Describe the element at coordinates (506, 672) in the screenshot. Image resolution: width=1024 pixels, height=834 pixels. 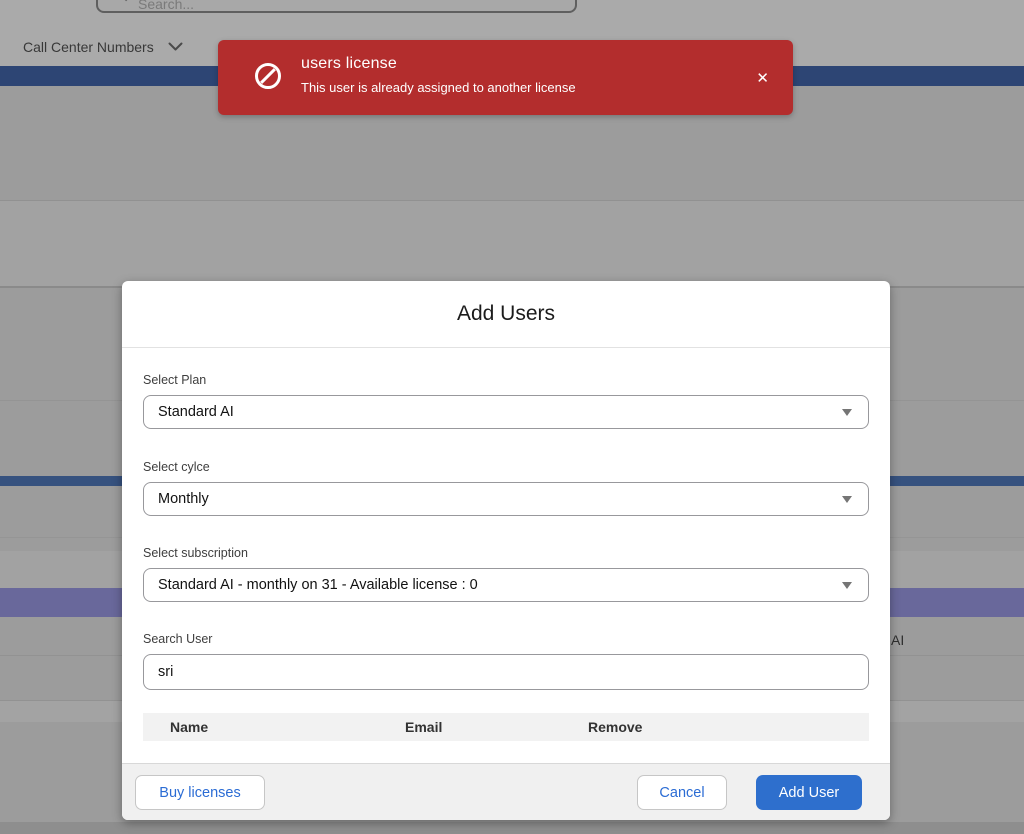
I see `search-user-input` at that location.